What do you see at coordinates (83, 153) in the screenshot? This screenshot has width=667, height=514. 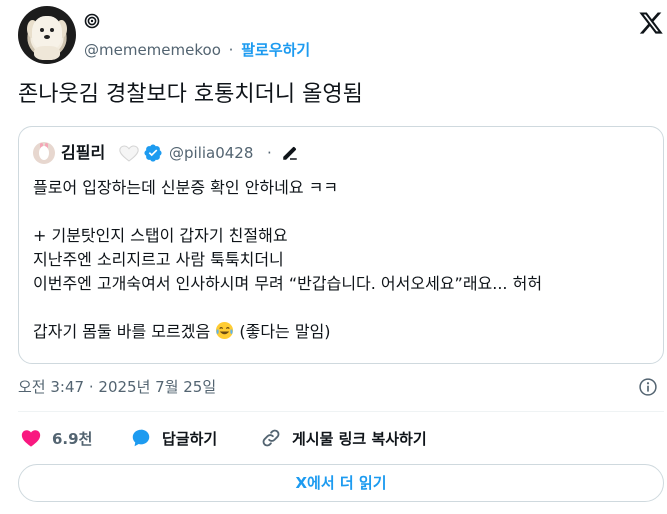 I see `quoted-author-name: 김필리` at bounding box center [83, 153].